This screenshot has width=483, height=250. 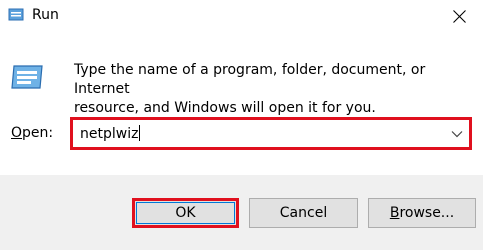 What do you see at coordinates (16, 14) in the screenshot?
I see `run-icon` at bounding box center [16, 14].